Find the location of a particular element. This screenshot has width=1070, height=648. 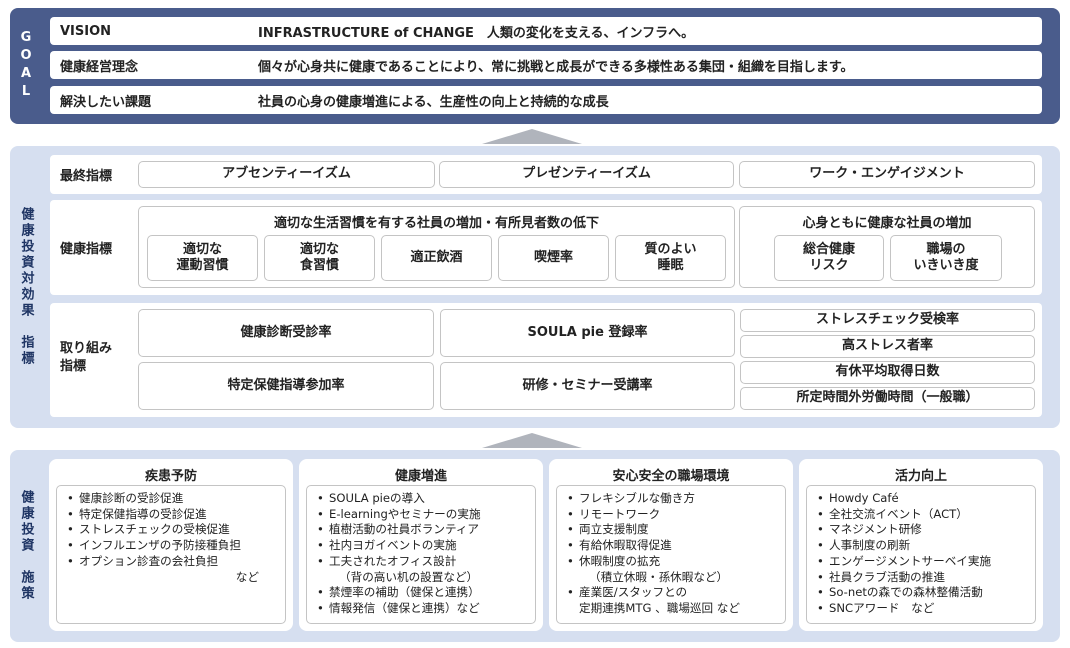

smoking-rate-box: 喫煙率 is located at coordinates (553, 258).